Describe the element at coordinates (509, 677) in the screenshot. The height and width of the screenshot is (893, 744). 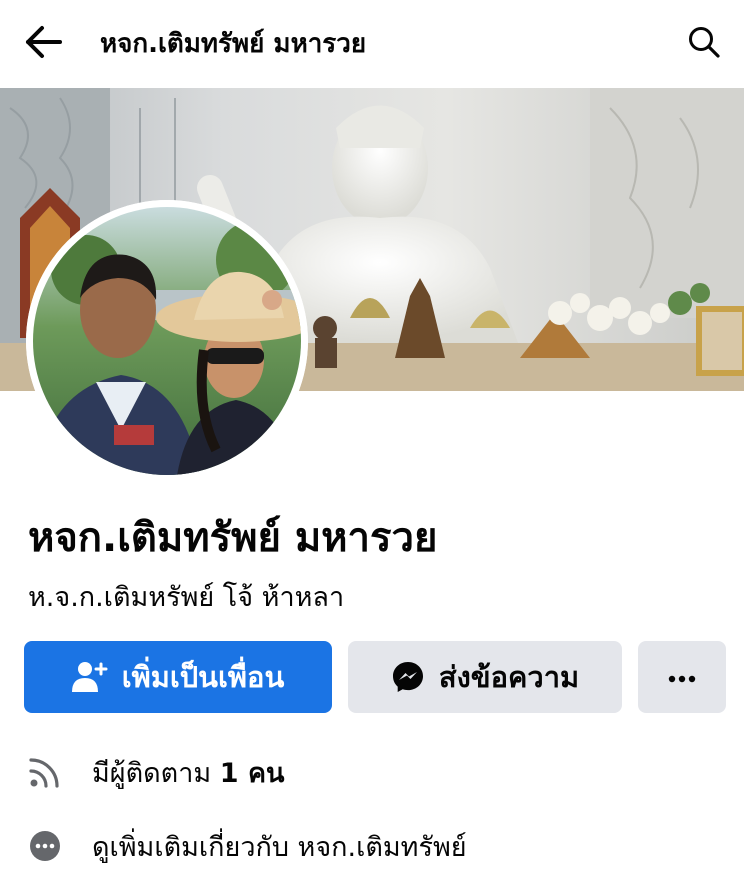
I see `message-label: ส่งข้อความ` at that location.